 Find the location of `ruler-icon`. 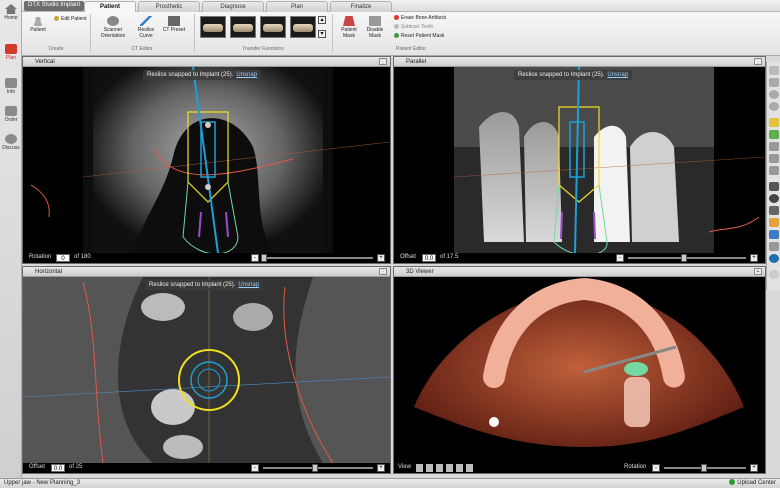

ruler-icon is located at coordinates (774, 222).